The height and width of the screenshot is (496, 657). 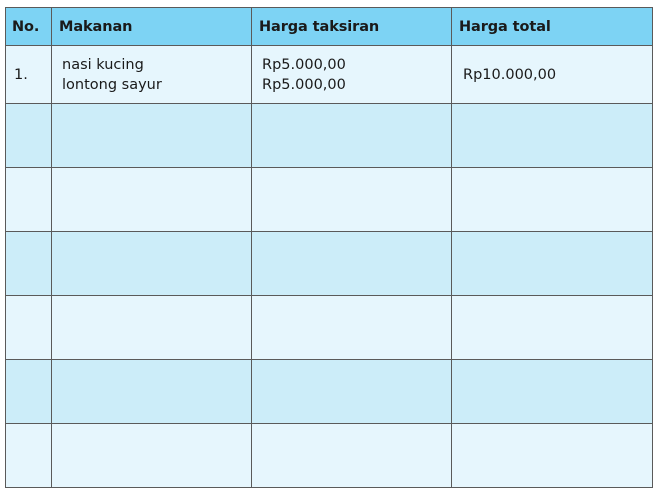 I want to click on table-header: No. Makanan Harga taksiran Harga total, so click(x=329, y=26).